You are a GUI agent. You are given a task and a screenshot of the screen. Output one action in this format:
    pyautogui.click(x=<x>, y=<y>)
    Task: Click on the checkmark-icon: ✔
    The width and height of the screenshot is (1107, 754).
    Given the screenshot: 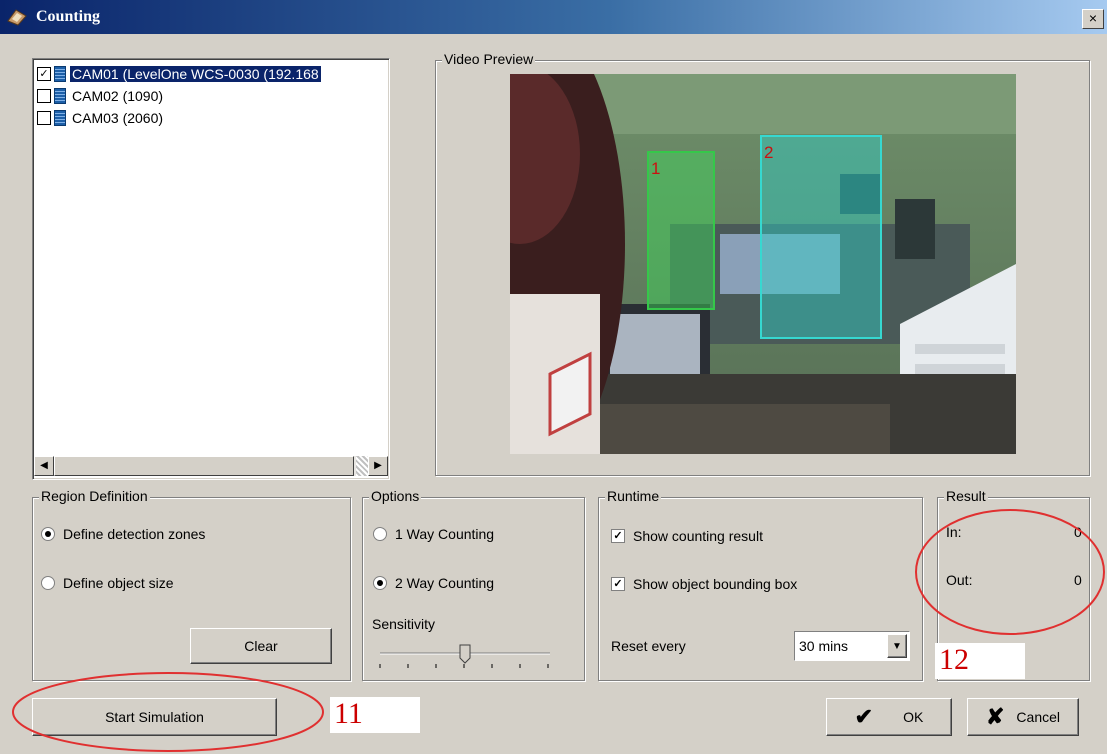 What is the action you would take?
    pyautogui.click(x=864, y=716)
    